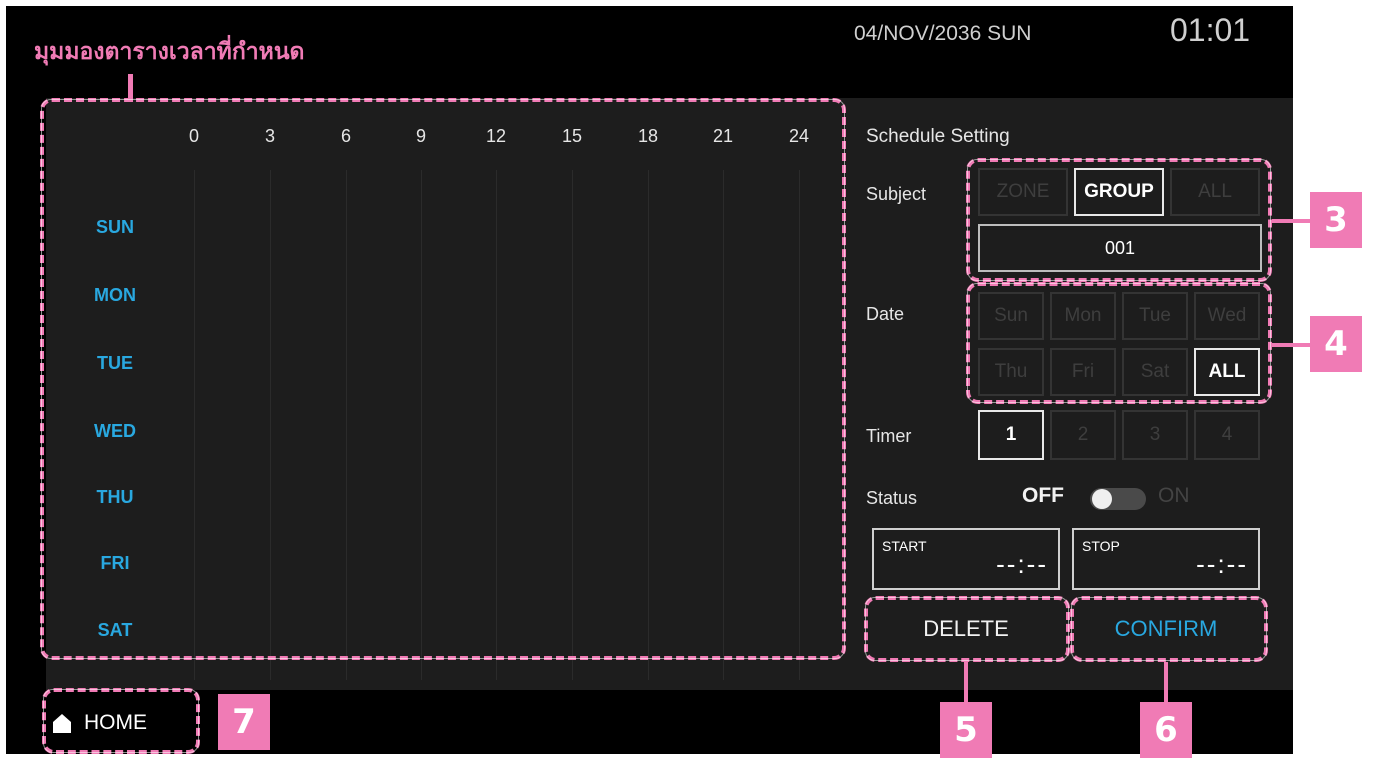 This screenshot has width=1375, height=760. Describe the element at coordinates (1011, 435) in the screenshot. I see `timer-1-option: 1` at that location.